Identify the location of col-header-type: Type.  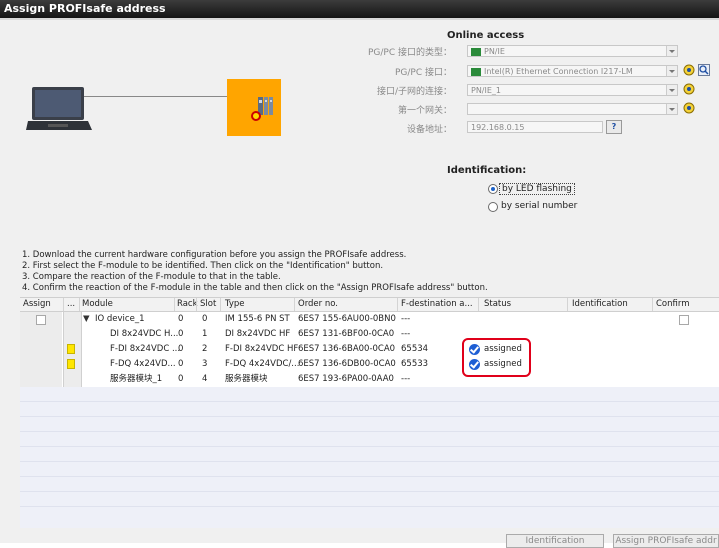
(235, 304).